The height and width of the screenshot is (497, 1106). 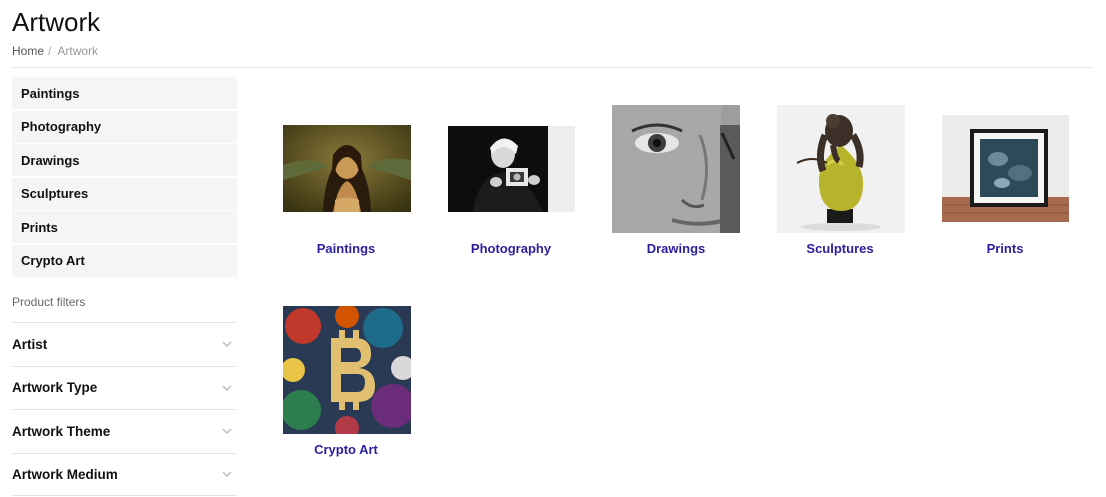 What do you see at coordinates (124, 474) in the screenshot?
I see `filter-artwork-medium: Artwork Medium` at bounding box center [124, 474].